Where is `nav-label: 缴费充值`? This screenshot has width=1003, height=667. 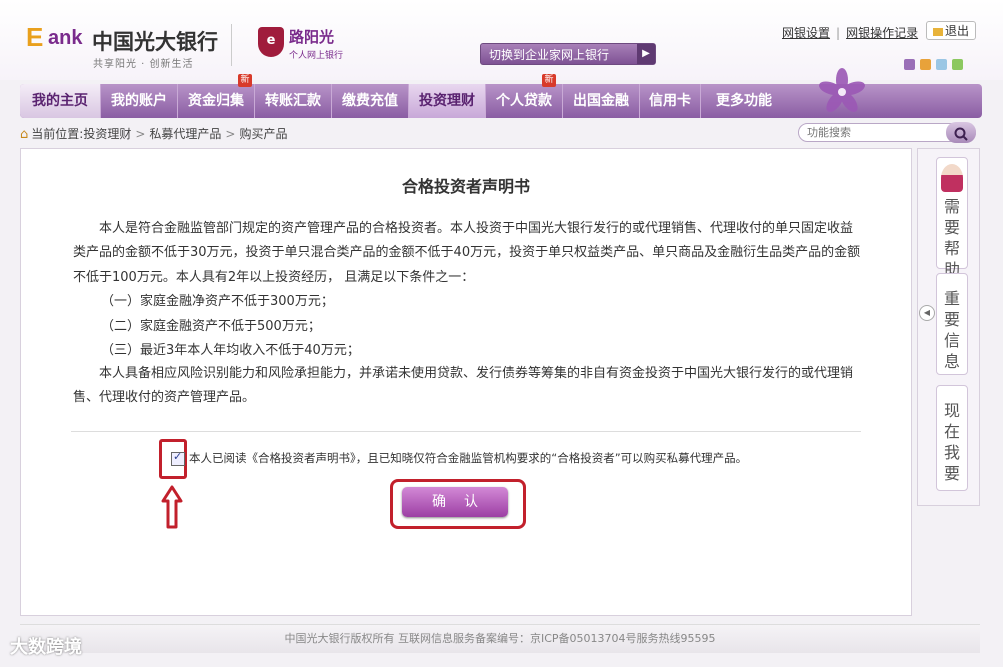 nav-label: 缴费充值 is located at coordinates (370, 101).